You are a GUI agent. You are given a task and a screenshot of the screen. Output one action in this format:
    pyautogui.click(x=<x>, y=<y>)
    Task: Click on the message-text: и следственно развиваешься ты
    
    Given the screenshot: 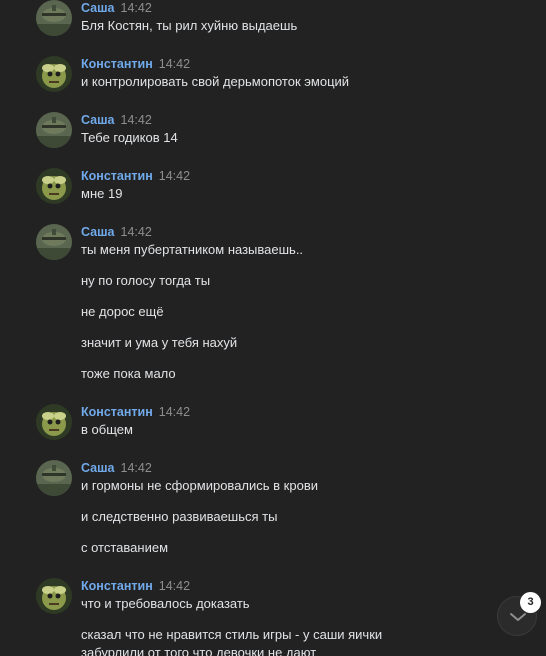 What is the action you would take?
    pyautogui.click(x=179, y=516)
    